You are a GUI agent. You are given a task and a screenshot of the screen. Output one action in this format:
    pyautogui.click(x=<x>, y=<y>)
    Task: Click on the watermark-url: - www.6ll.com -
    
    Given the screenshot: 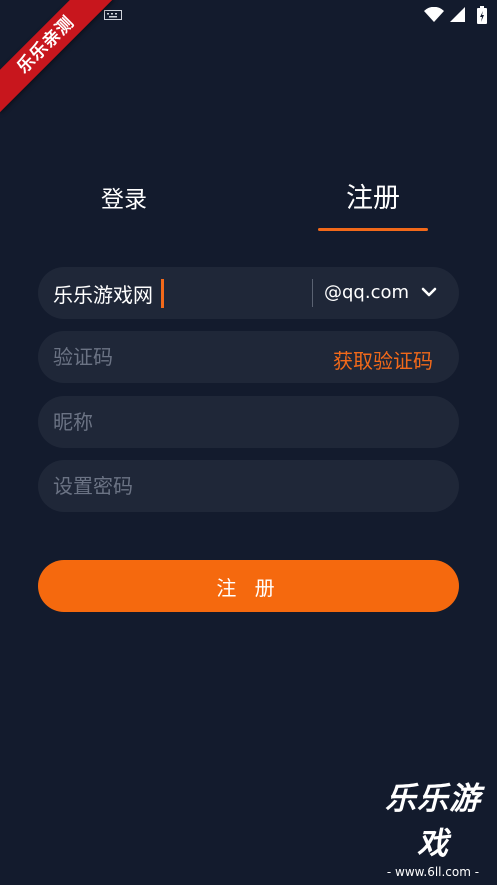 What is the action you would take?
    pyautogui.click(x=433, y=872)
    